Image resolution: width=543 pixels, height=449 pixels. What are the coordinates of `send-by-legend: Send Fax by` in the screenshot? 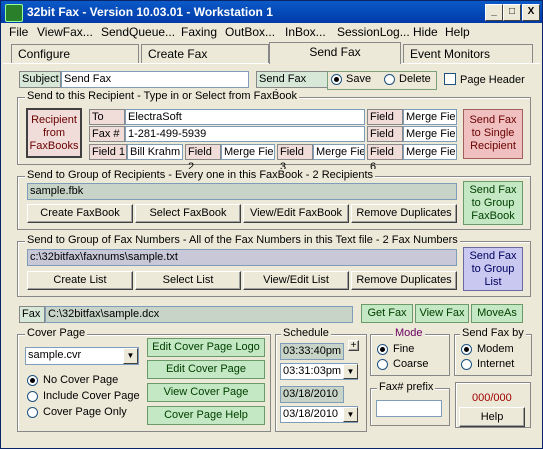 It's located at (493, 333).